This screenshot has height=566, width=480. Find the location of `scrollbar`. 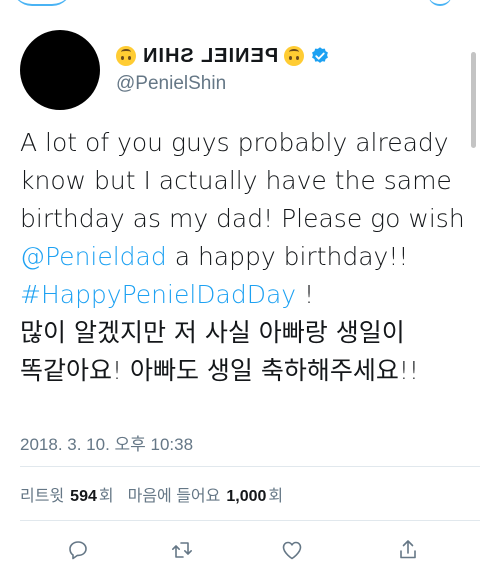

scrollbar is located at coordinates (473, 100).